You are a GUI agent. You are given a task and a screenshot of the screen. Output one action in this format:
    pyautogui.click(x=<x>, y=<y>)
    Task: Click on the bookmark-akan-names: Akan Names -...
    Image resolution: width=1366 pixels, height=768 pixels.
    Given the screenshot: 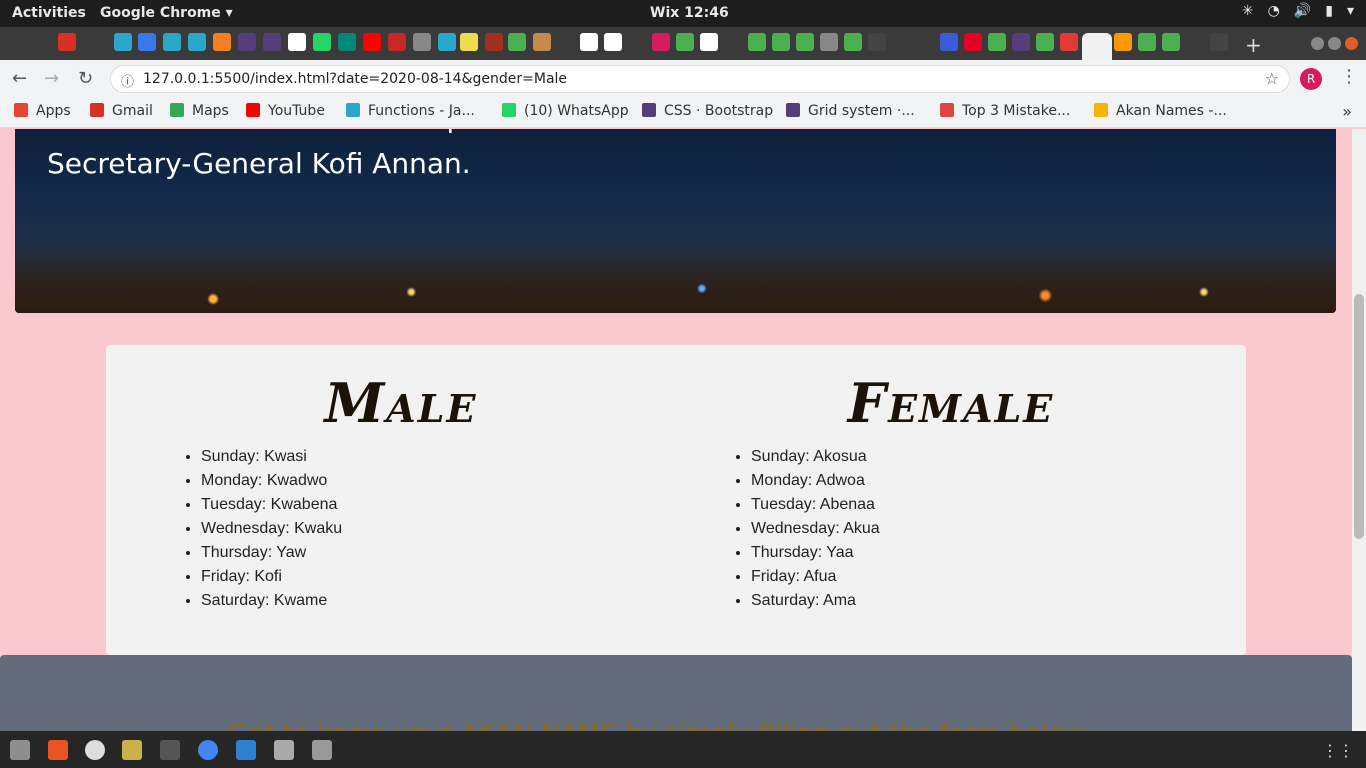 What is the action you would take?
    pyautogui.click(x=1160, y=111)
    